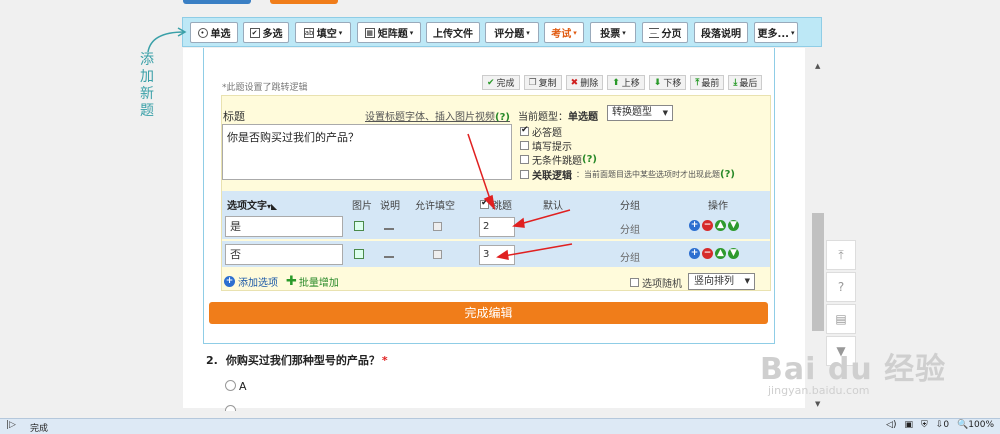  Describe the element at coordinates (284, 226) in the screenshot. I see `option-text-input: 是` at that location.